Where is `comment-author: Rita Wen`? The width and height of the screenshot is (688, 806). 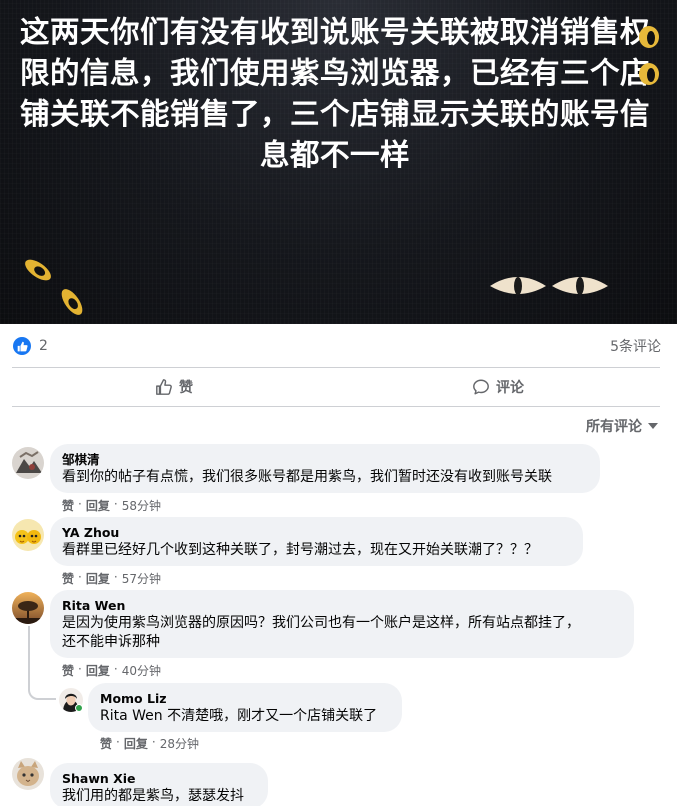 comment-author: Rita Wen is located at coordinates (342, 606).